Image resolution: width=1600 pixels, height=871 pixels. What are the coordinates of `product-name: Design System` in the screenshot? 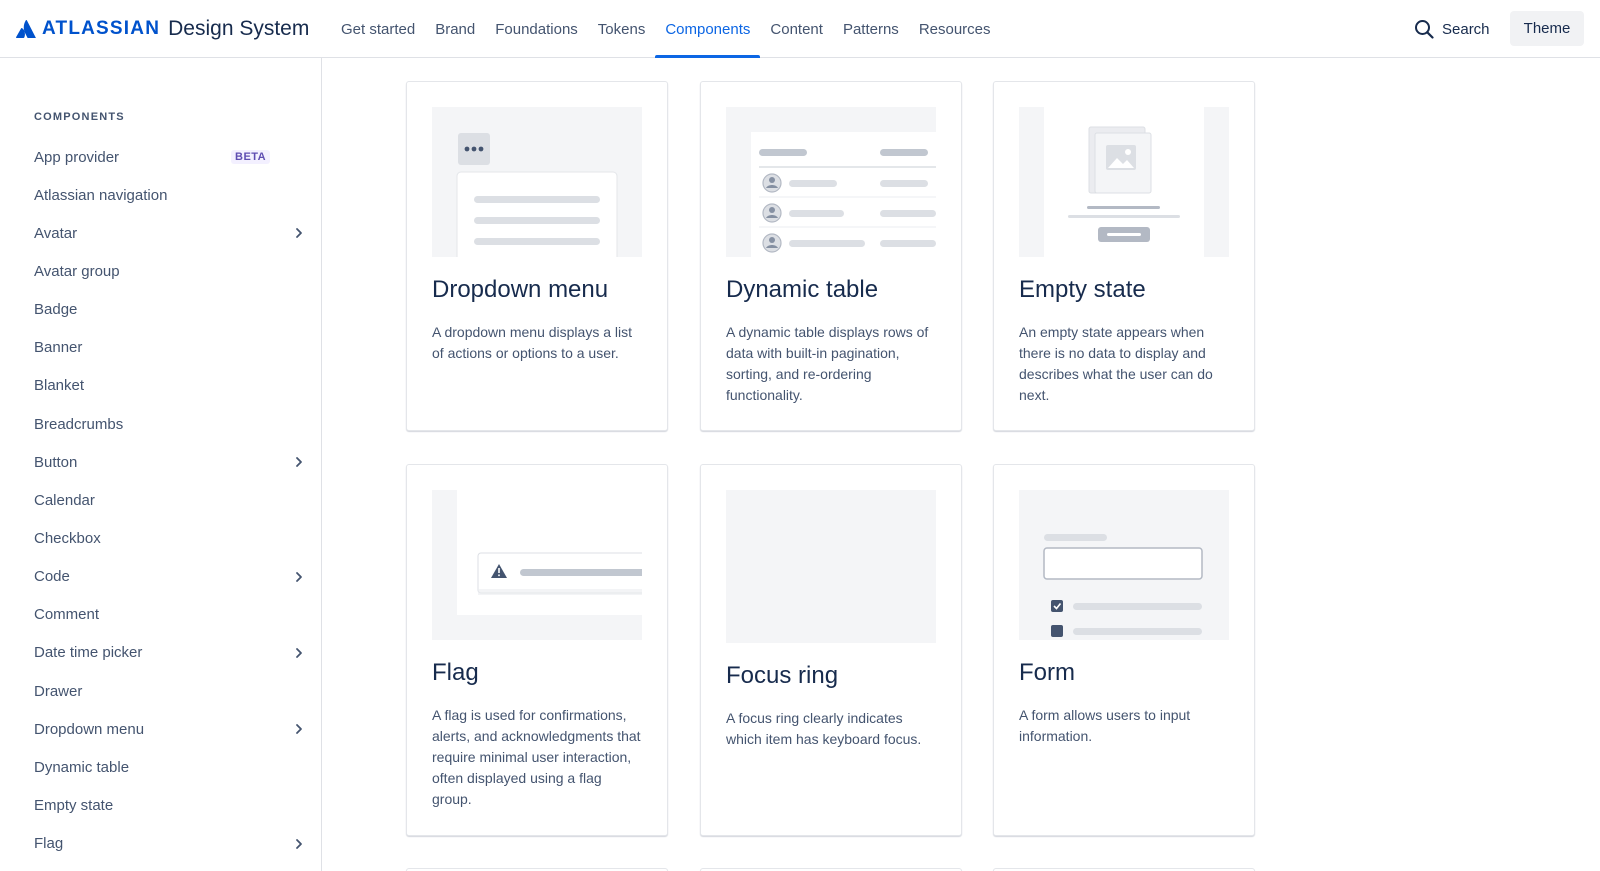 It's located at (239, 28).